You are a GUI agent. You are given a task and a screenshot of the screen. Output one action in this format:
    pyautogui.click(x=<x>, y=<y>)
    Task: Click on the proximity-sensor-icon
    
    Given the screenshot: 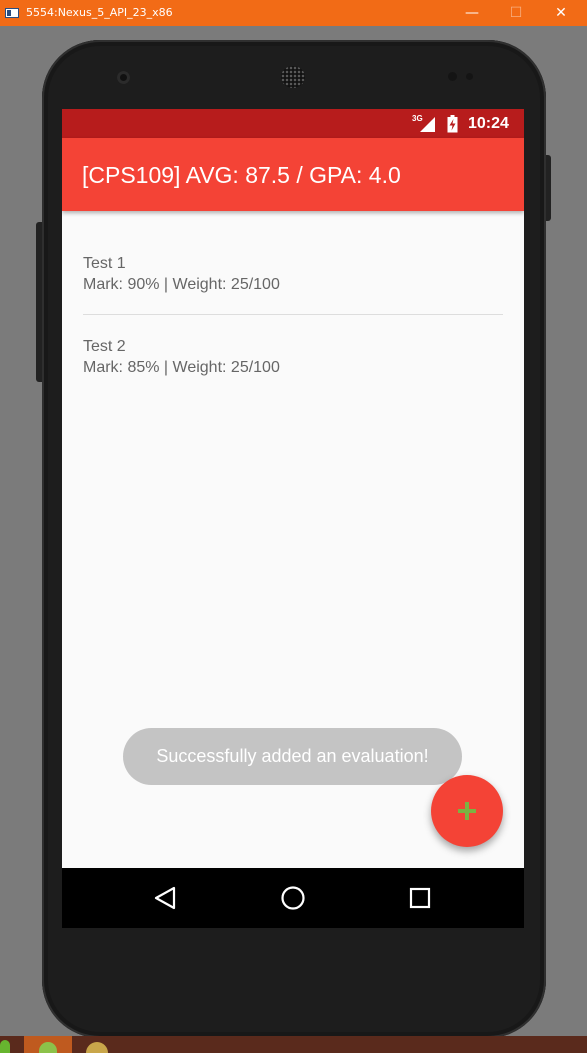 What is the action you would take?
    pyautogui.click(x=452, y=76)
    